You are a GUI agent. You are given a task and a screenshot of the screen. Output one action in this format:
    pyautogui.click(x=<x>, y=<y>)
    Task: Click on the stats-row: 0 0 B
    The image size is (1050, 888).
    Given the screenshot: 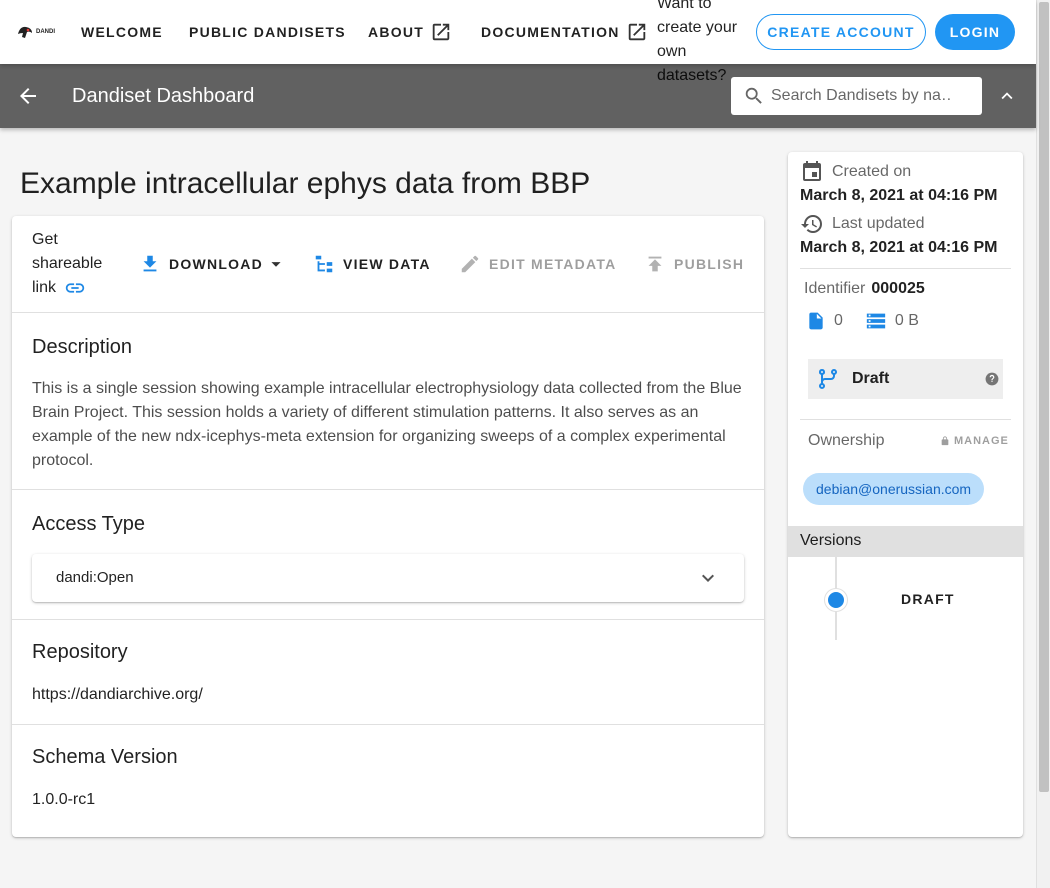 What is the action you would take?
    pyautogui.click(x=862, y=321)
    